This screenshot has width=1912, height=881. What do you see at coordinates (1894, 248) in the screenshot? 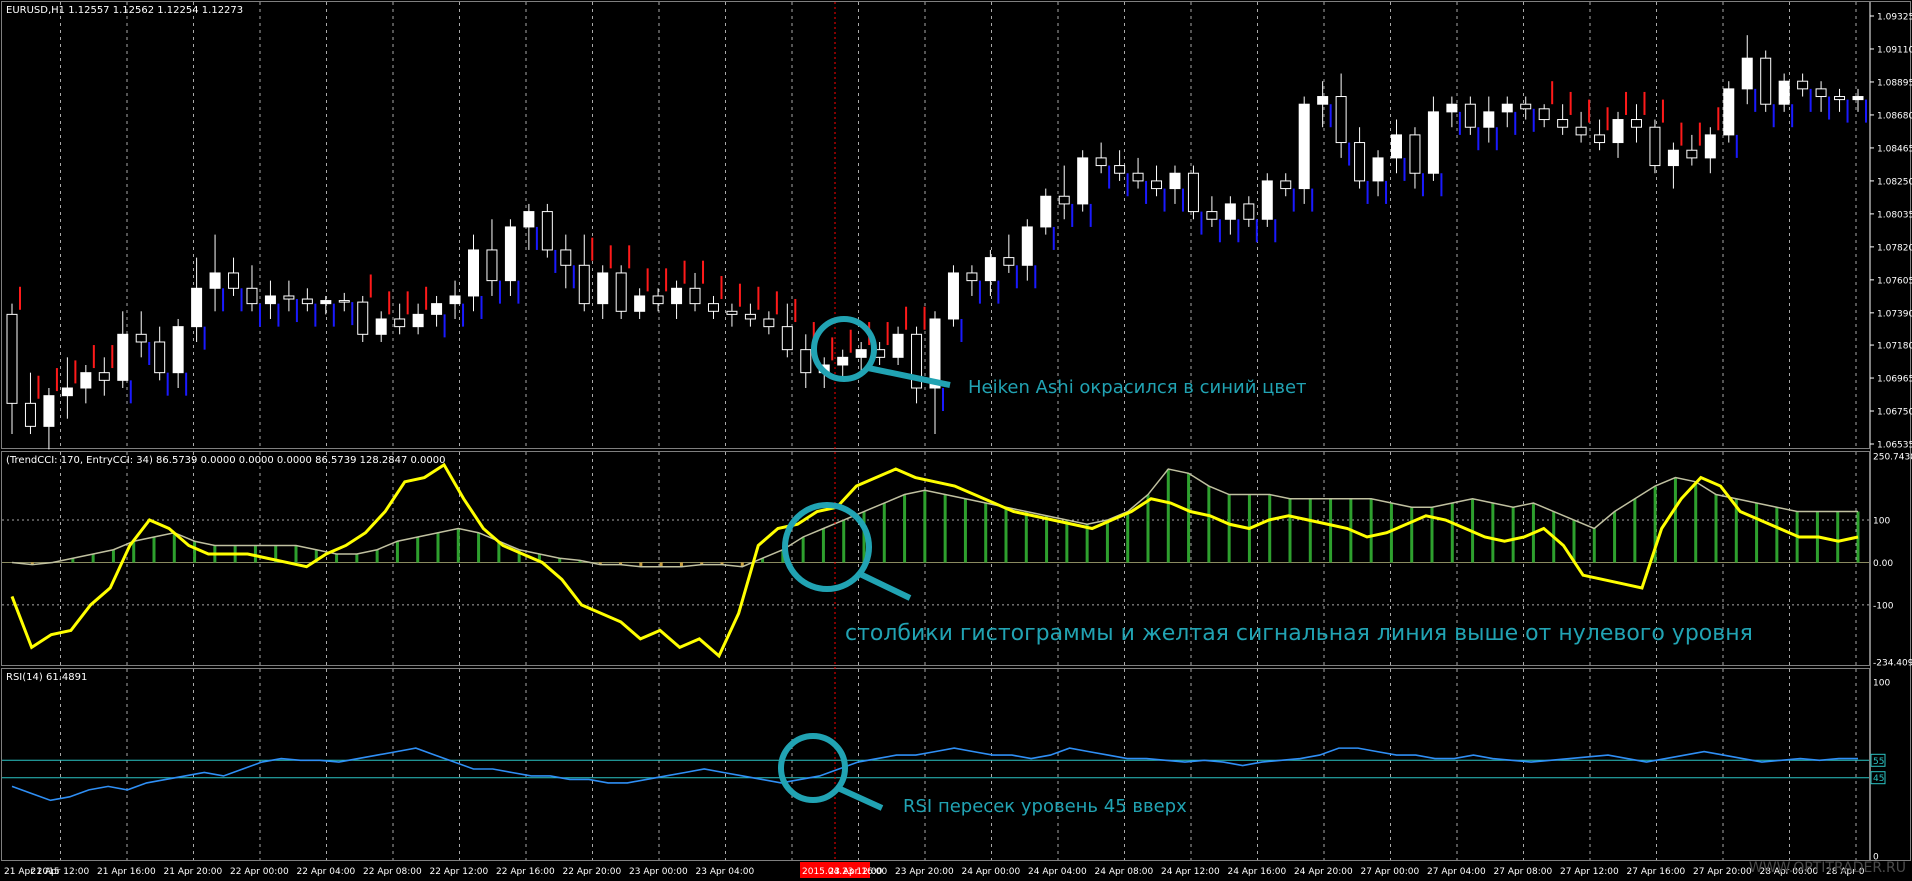
I see `price-label: 1.07820` at bounding box center [1894, 248].